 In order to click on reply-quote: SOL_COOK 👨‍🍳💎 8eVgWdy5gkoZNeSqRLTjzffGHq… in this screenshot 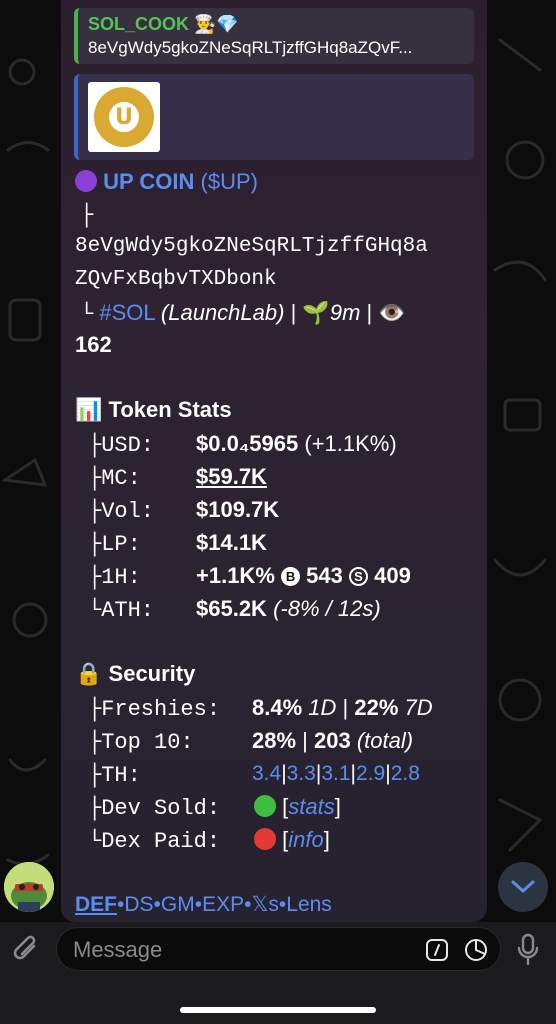, I will do `click(274, 36)`.